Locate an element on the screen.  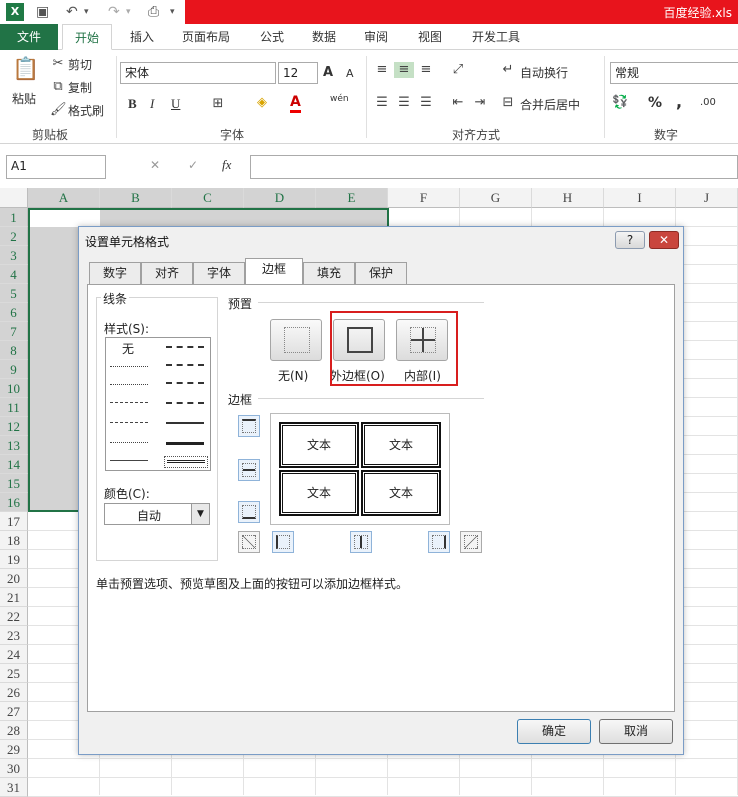
undo-dropdown-icon: ▾ is located at coordinates (86, 12).